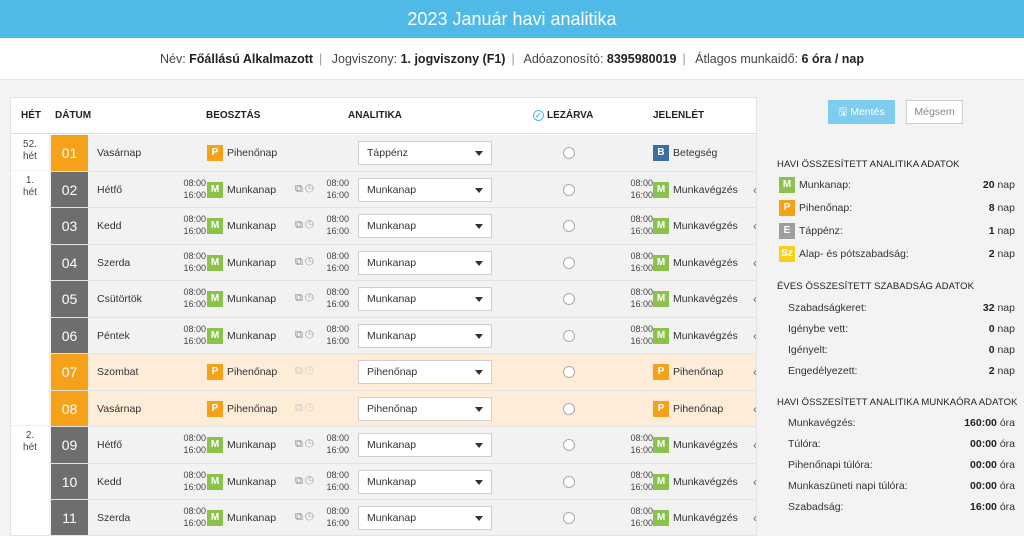 The width and height of the screenshot is (1024, 536). What do you see at coordinates (252, 189) in the screenshot?
I see `schedule-label: Munkanap` at bounding box center [252, 189].